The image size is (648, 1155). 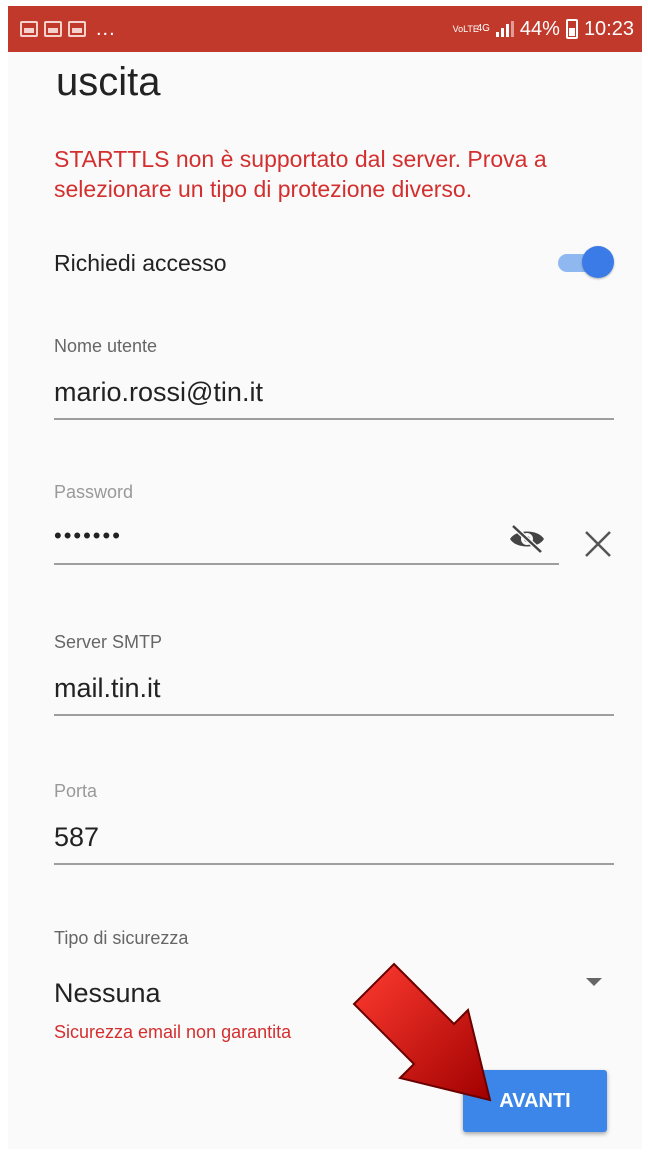 I want to click on port-input, so click(x=334, y=843).